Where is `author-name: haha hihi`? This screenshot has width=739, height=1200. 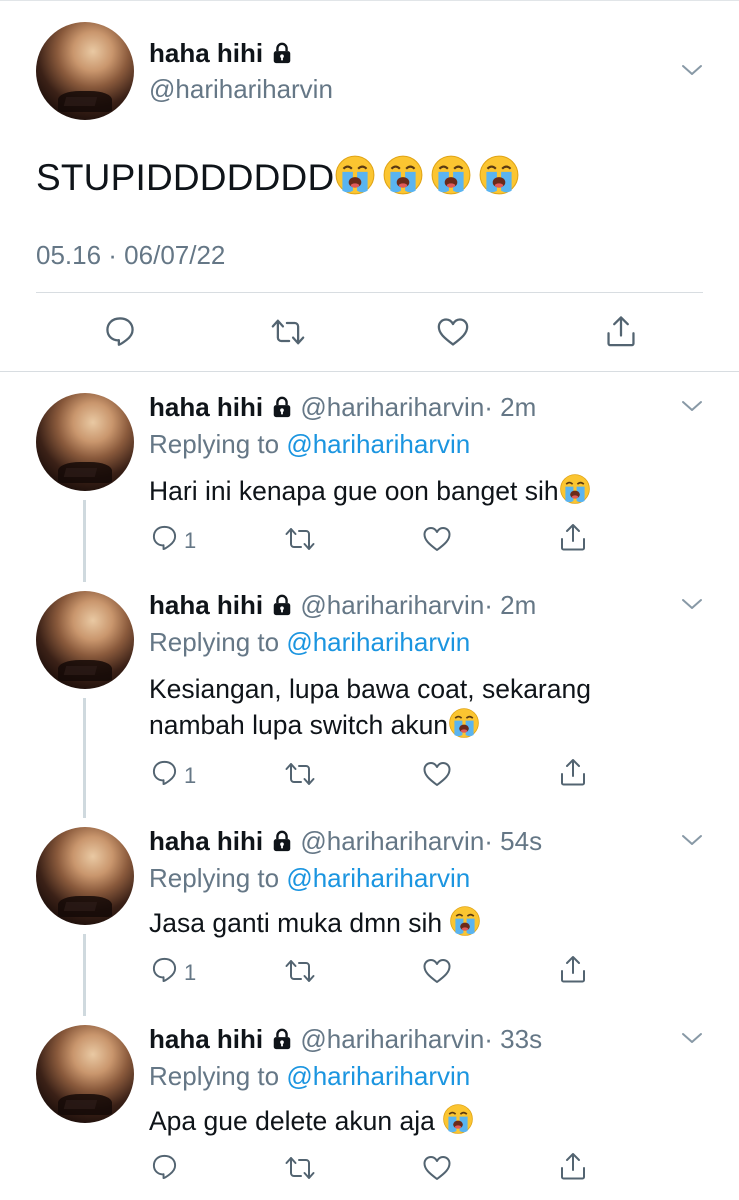
author-name: haha hihi is located at coordinates (221, 54).